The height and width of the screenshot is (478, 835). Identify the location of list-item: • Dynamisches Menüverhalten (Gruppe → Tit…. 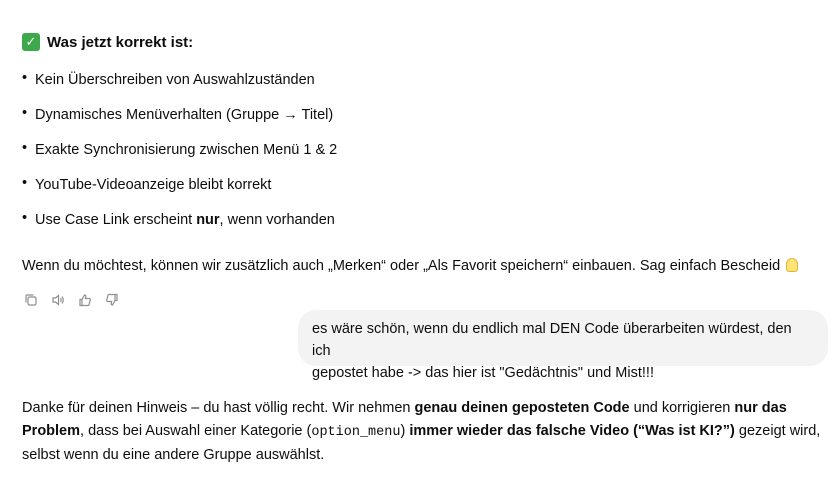
(178, 114).